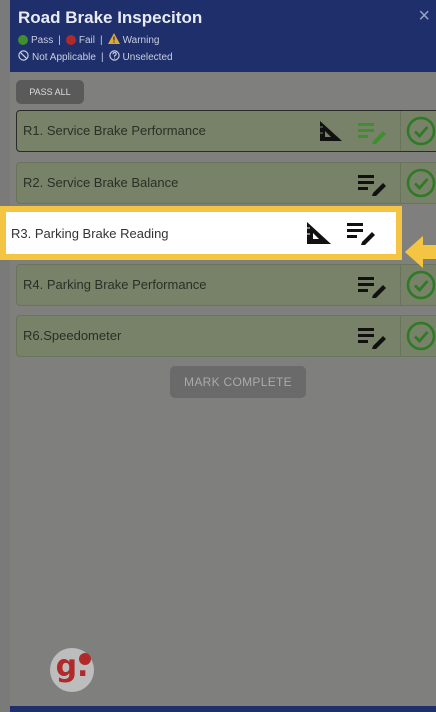 The height and width of the screenshot is (712, 436). I want to click on item-label: R6.Speedometer, so click(72, 335).